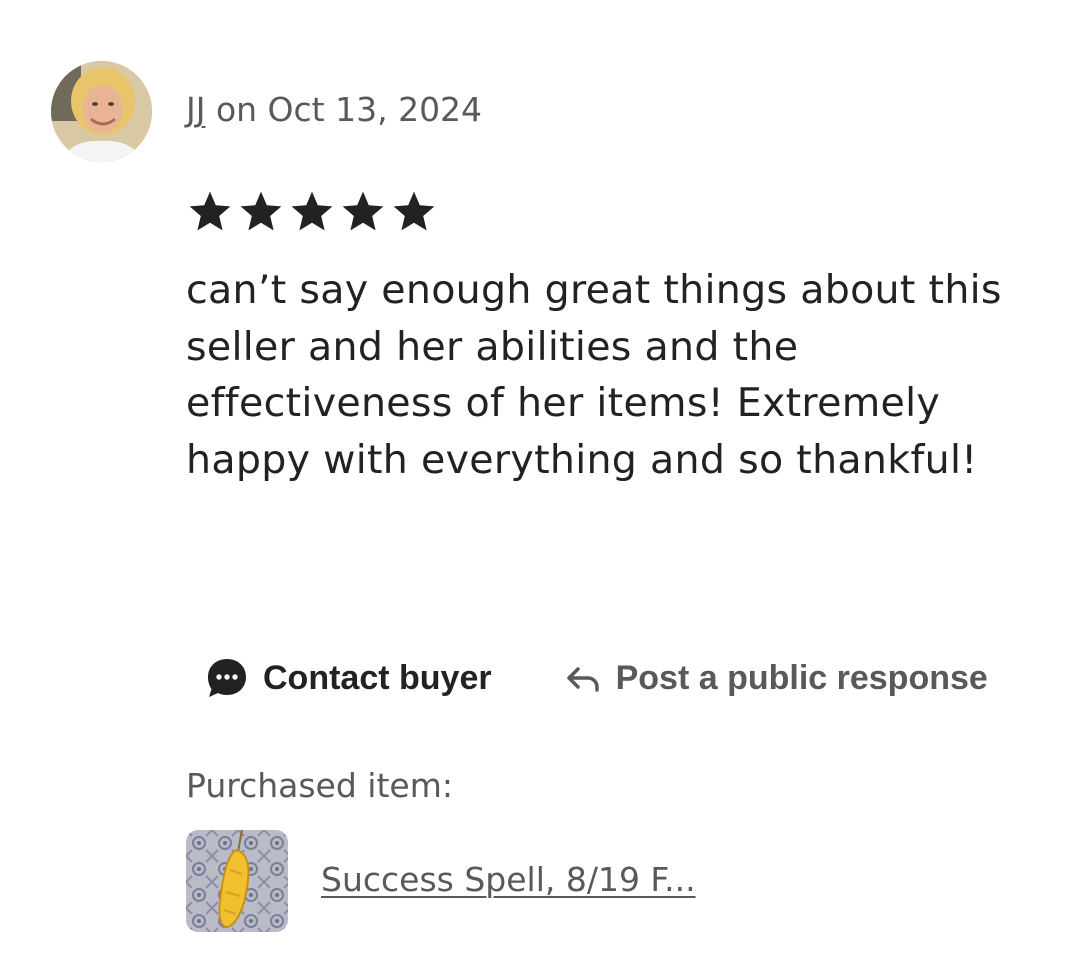 This screenshot has height=971, width=1080. I want to click on post-public-response-label: Post a public response, so click(801, 677).